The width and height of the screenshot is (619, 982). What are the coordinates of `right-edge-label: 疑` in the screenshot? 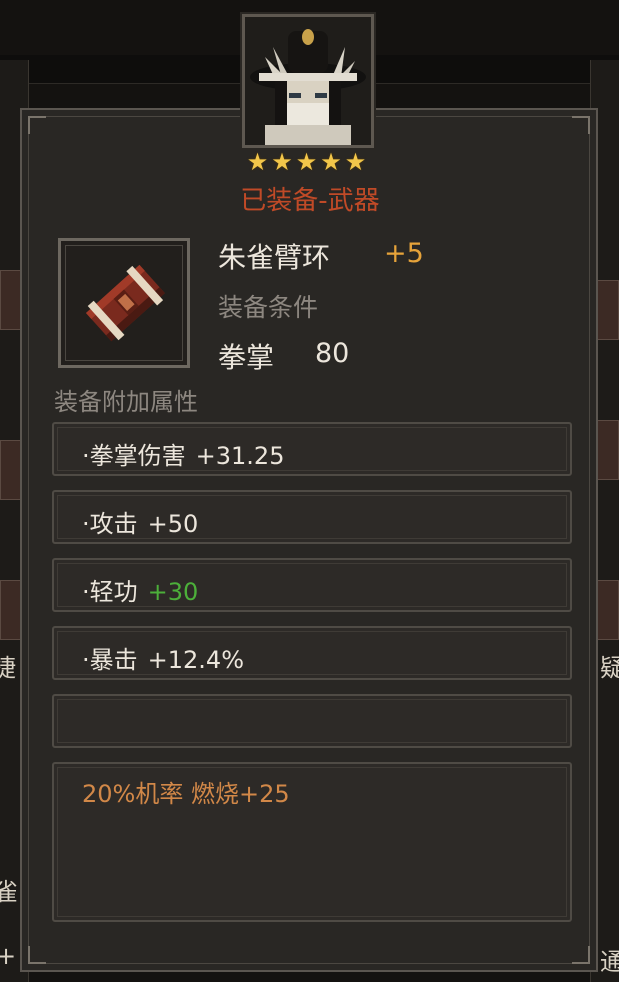 It's located at (609, 668).